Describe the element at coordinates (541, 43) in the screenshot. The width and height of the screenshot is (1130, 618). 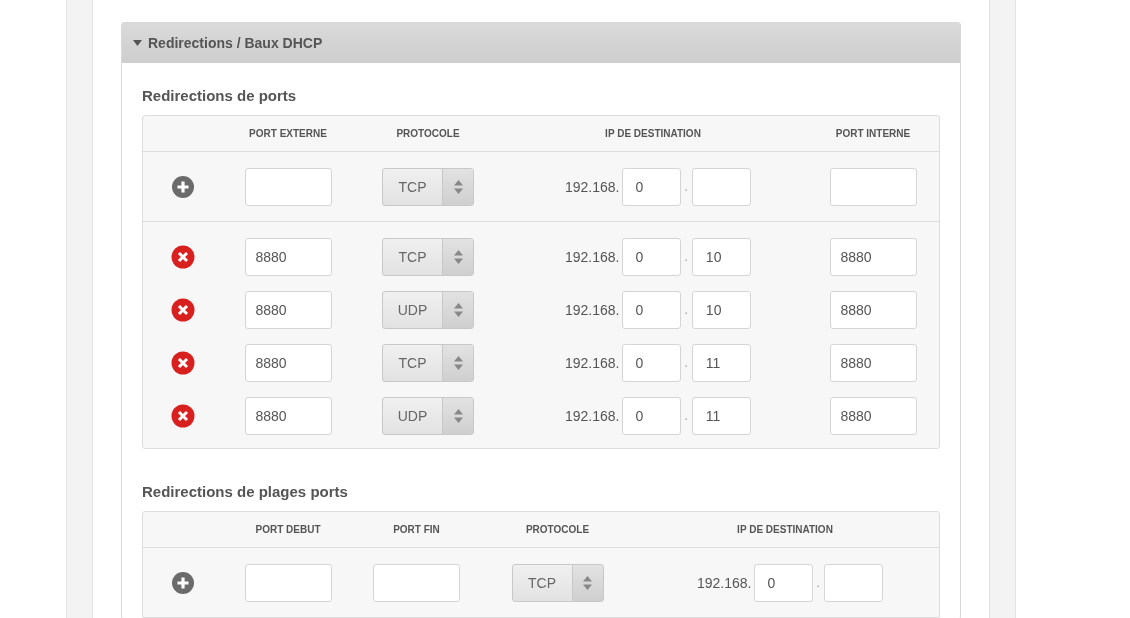
I see `panel-header: Redirections / Baux DHCP` at that location.